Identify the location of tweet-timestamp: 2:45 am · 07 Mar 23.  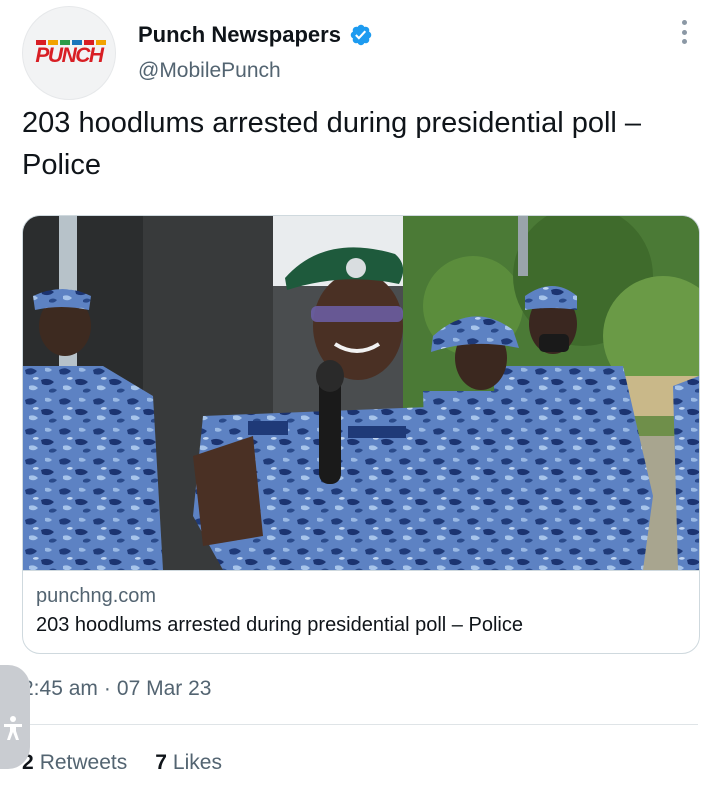
(116, 689).